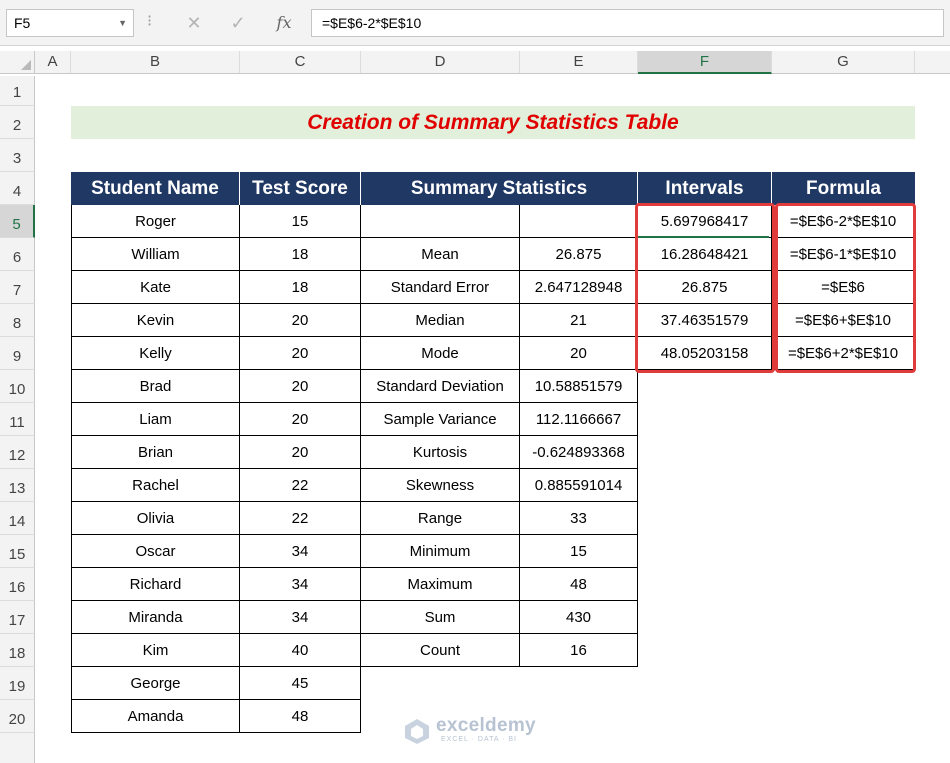 The image size is (950, 763). I want to click on column-header-b: B, so click(155, 62).